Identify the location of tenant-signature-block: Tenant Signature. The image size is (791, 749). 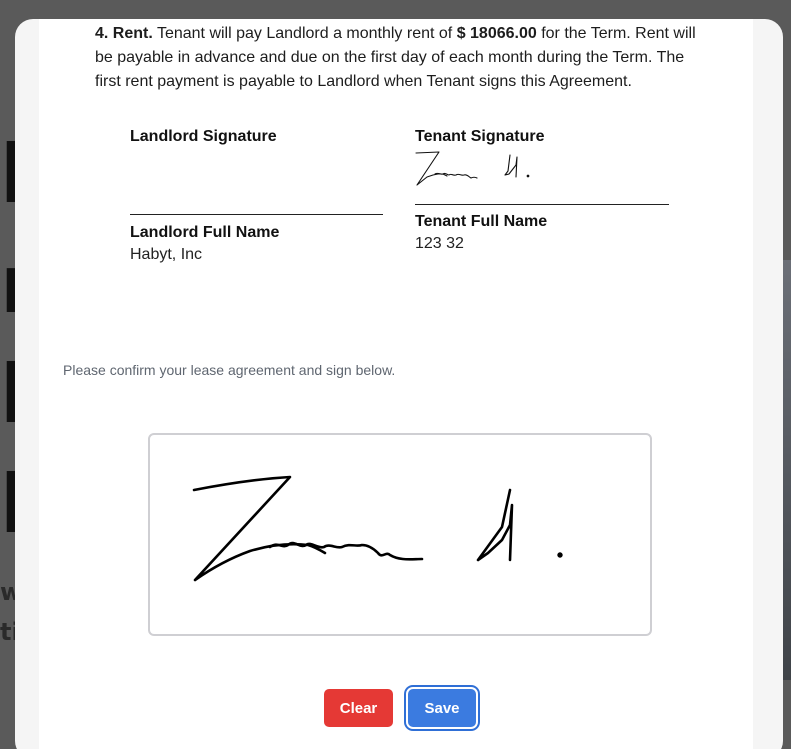
(480, 137).